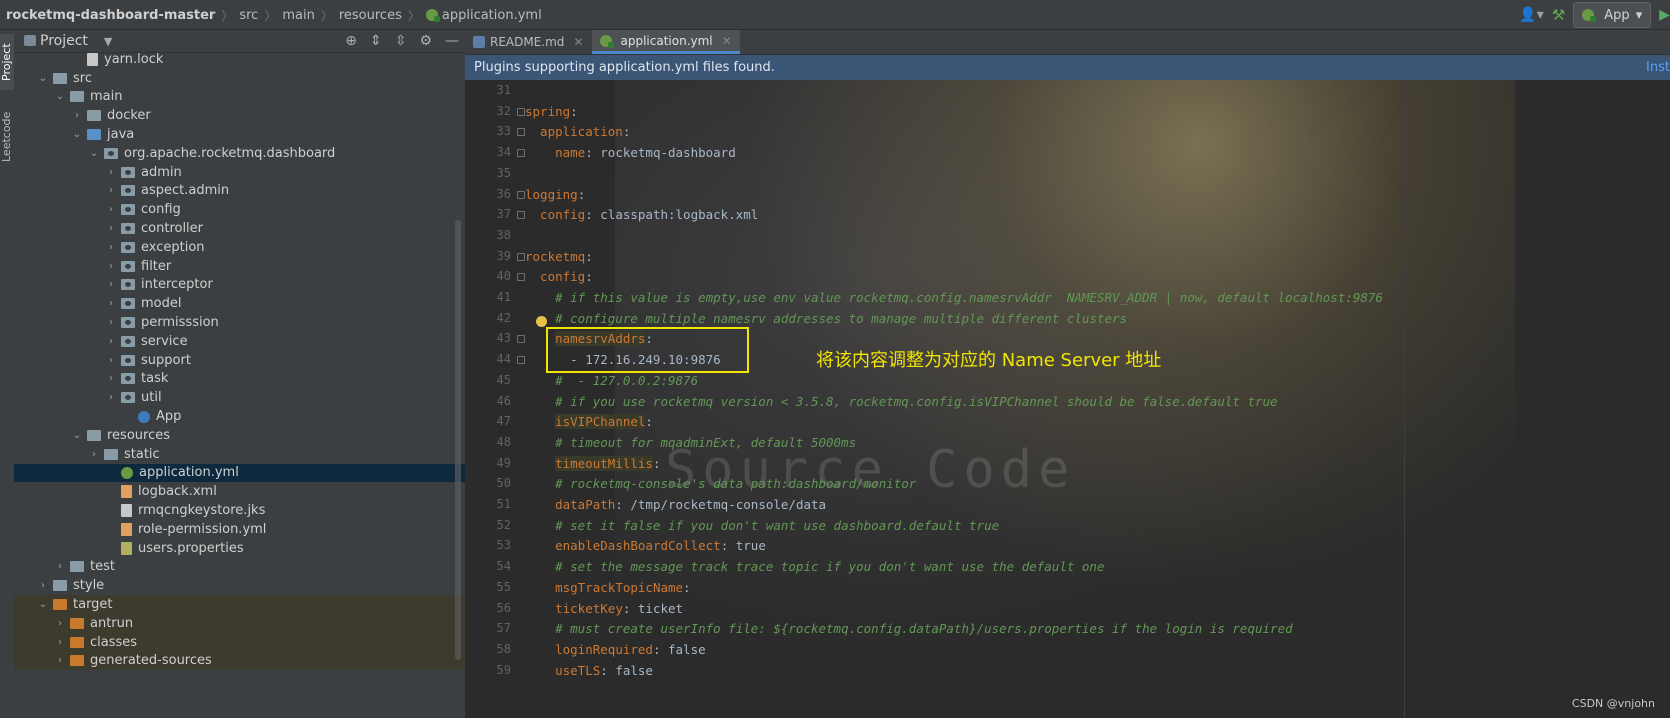 This screenshot has width=1670, height=718. What do you see at coordinates (665, 42) in the screenshot?
I see `tab-application-yml: application.yml ✕` at bounding box center [665, 42].